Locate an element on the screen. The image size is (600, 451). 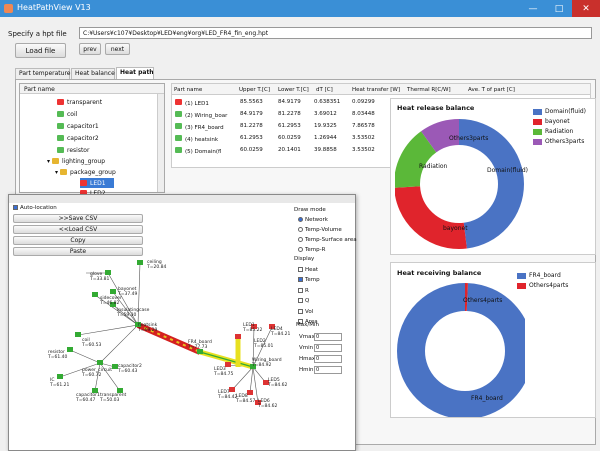
receiving-legend: FR4_board Others4parts is located at coordinates (542, 281).